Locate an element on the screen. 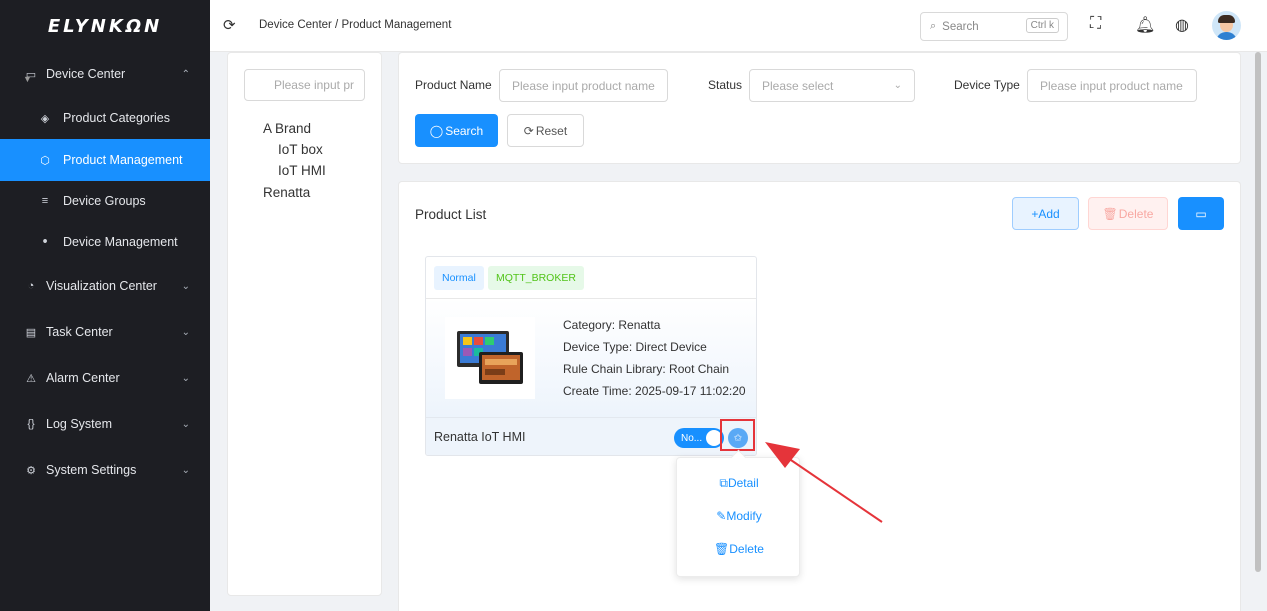  cube-icon: ⬡ is located at coordinates (45, 160).